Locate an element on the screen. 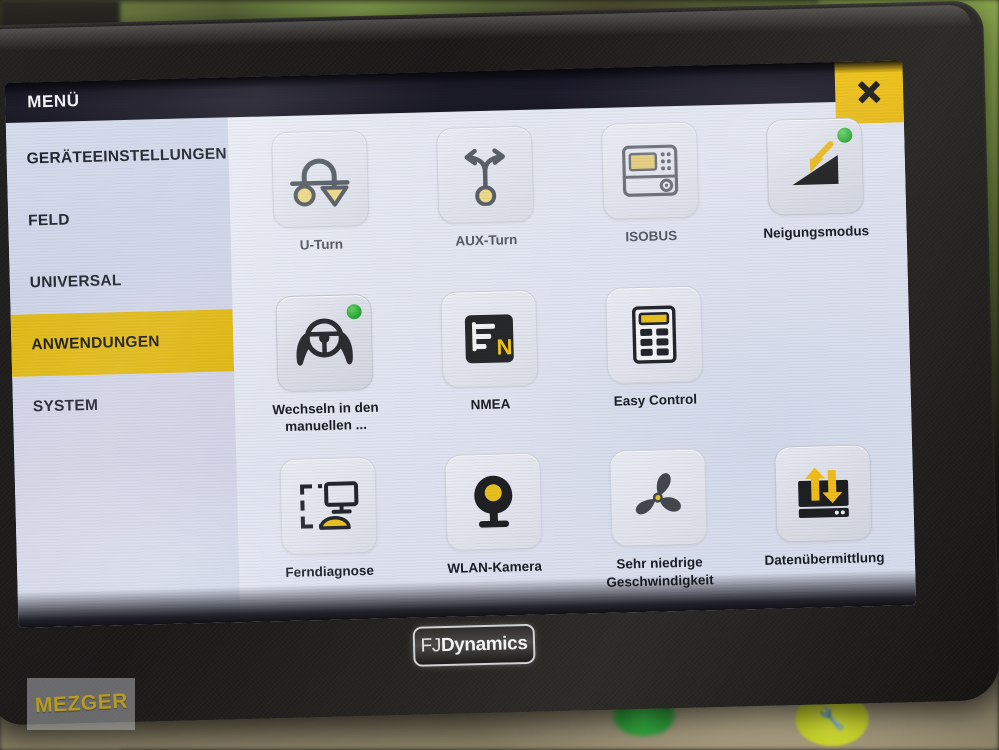  app-tile-label: Ferndiagnose is located at coordinates (330, 572).